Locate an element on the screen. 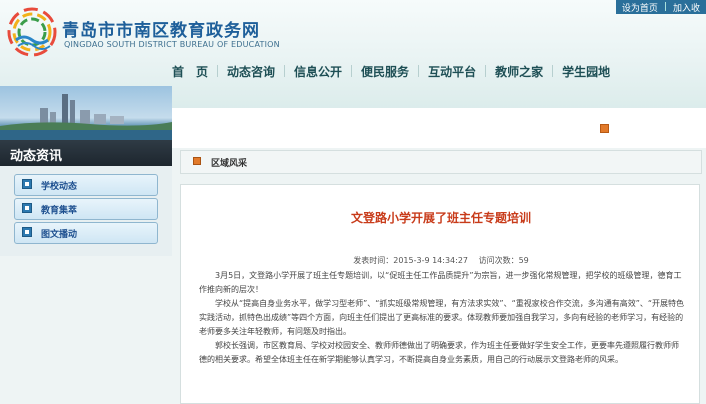  breadcrumb-label: 区域风采 is located at coordinates (229, 162).